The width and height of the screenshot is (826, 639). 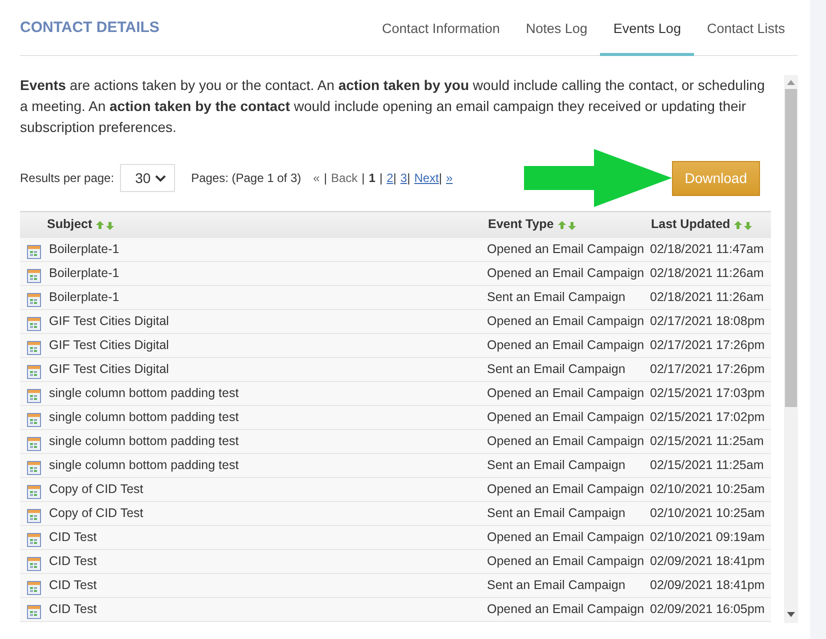 I want to click on tab: Notes Log, so click(x=556, y=37).